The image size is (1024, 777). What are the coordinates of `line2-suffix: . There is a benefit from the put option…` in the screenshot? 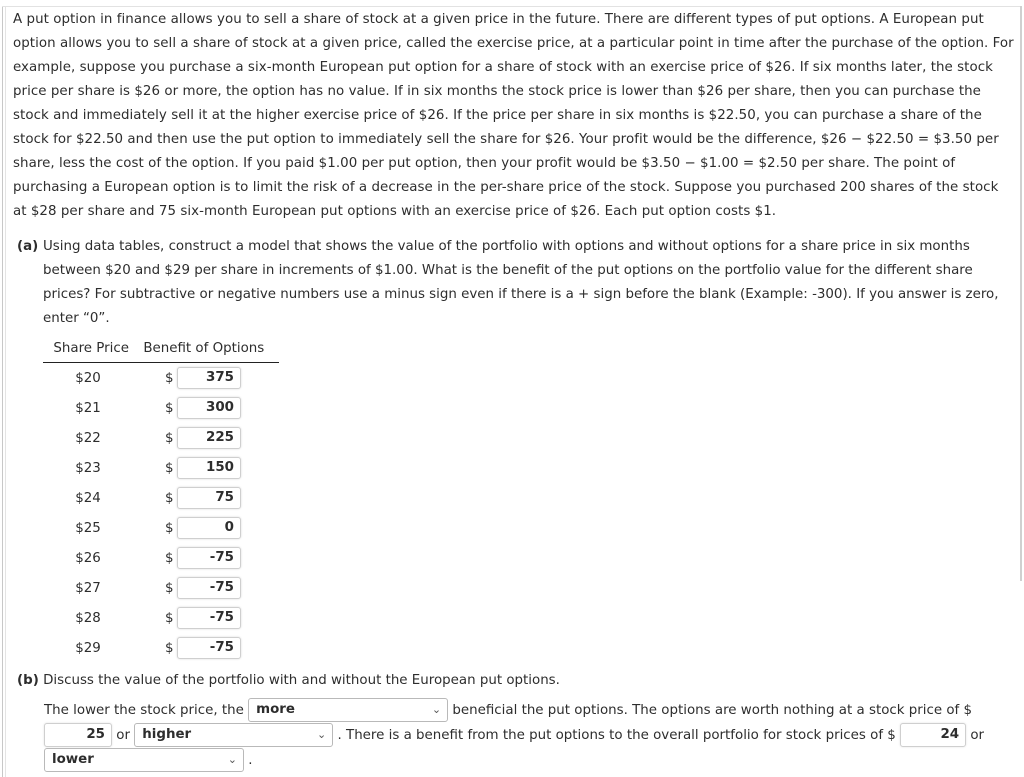 It's located at (616, 735).